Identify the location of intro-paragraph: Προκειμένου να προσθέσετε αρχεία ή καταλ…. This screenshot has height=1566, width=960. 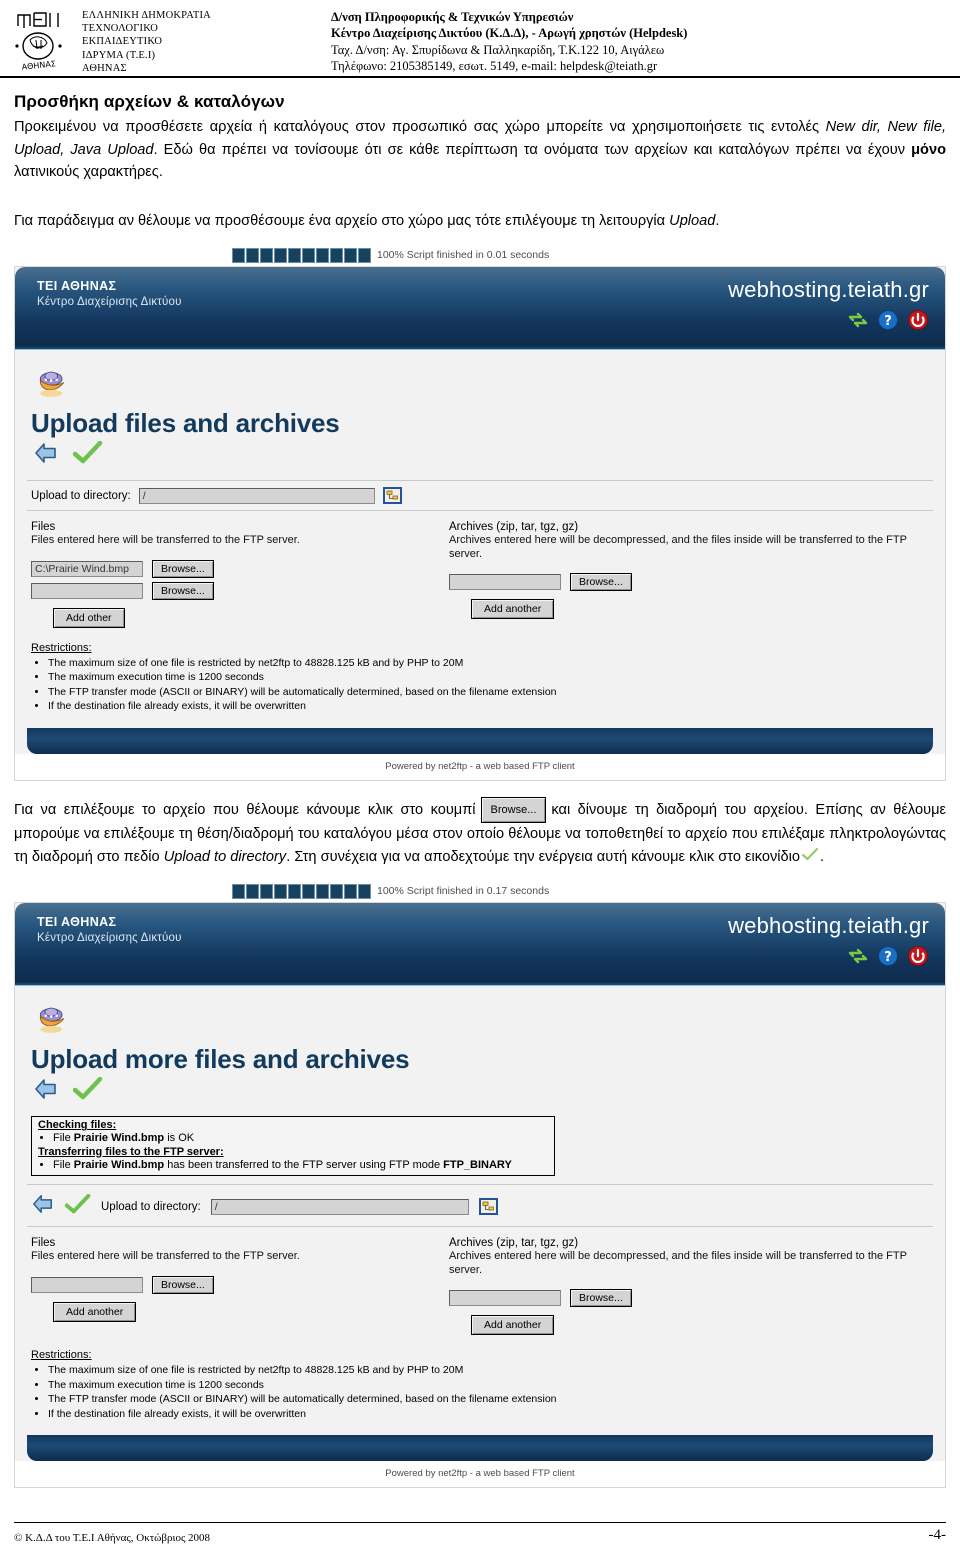
(480, 150).